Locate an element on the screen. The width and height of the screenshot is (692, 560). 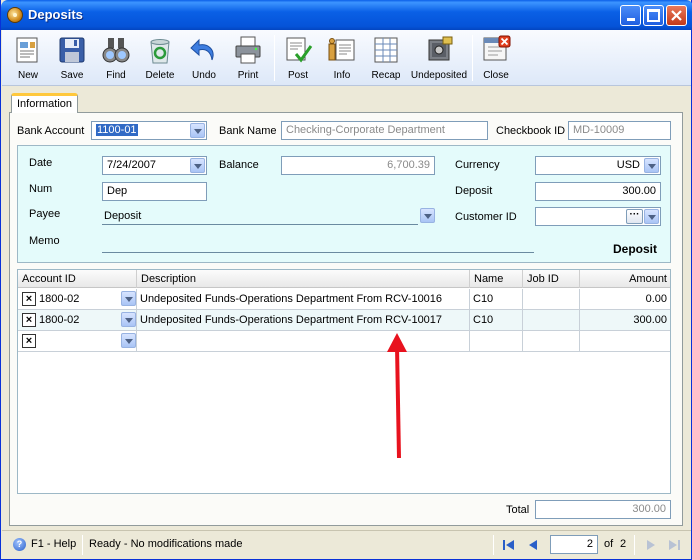
status-message: Ready - No modifications made is located at coordinates (166, 544).